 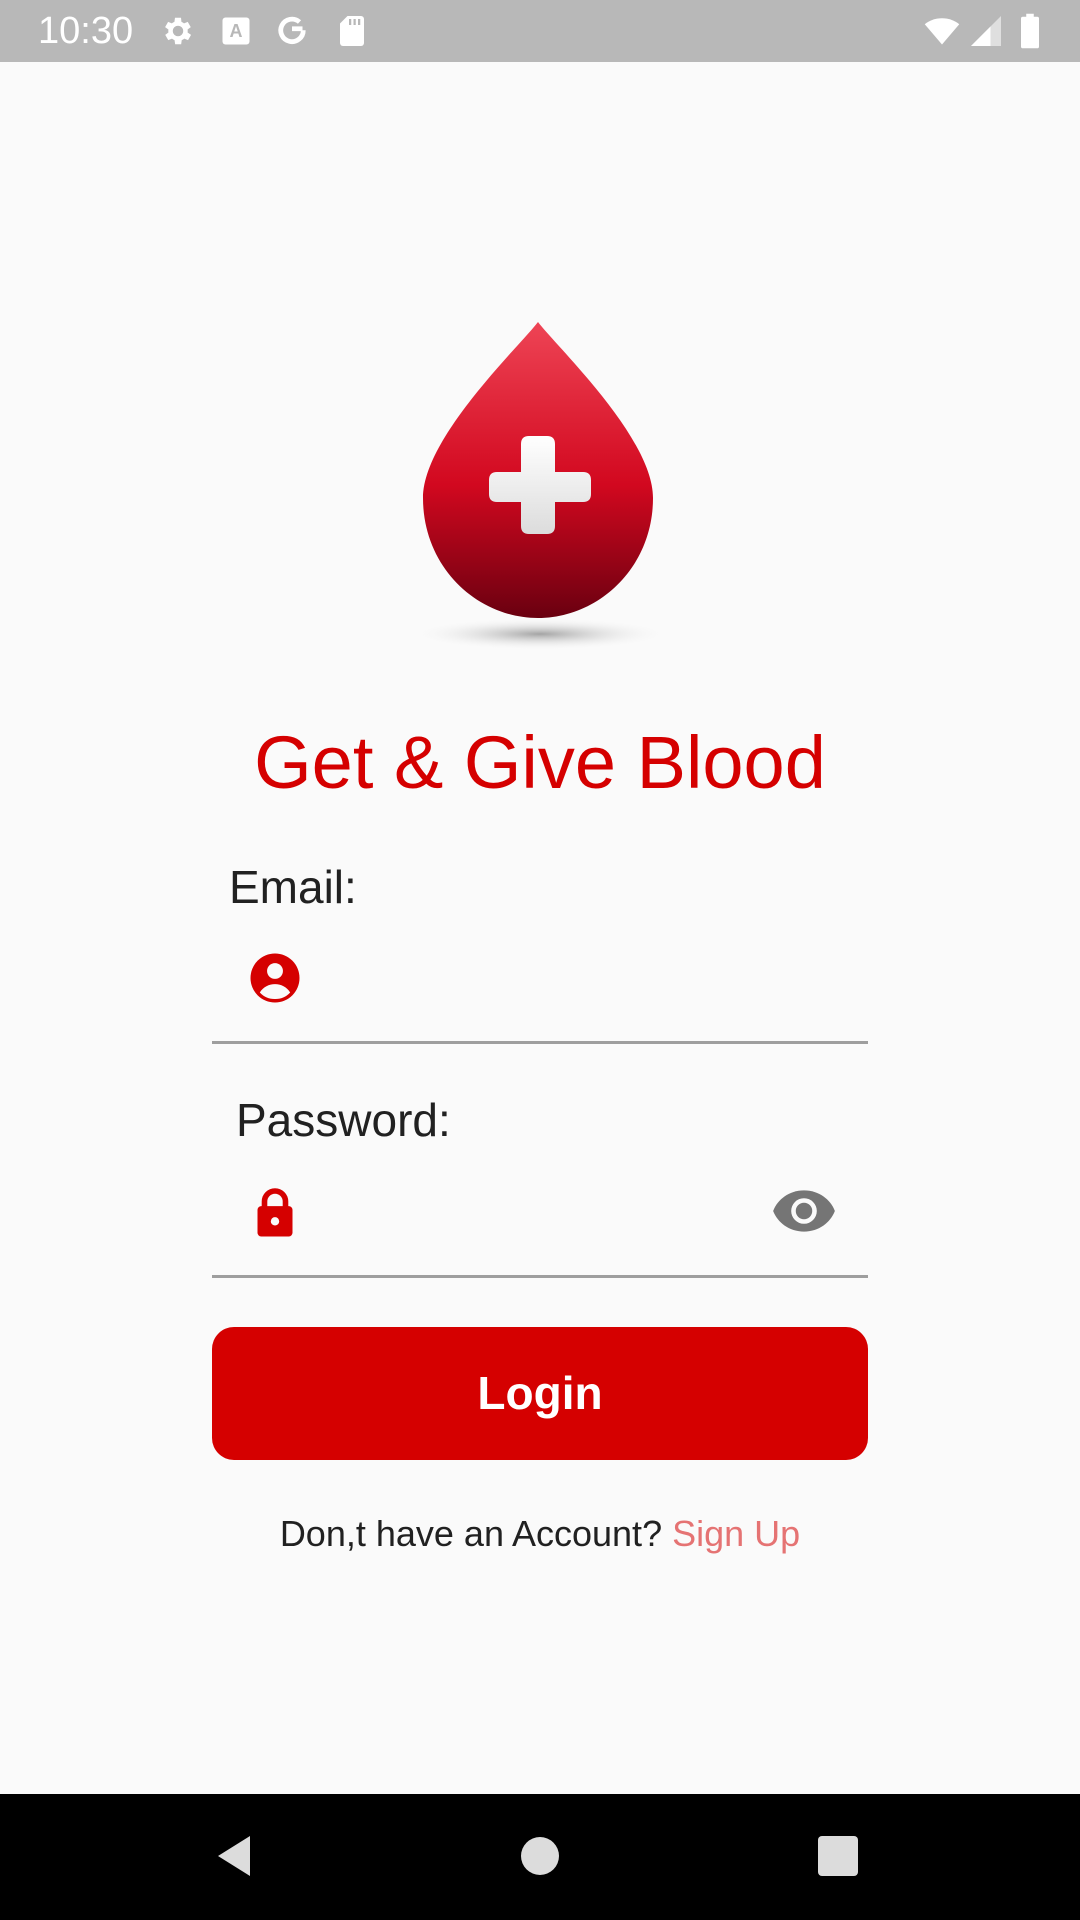 I want to click on sd-card-icon, so click(x=352, y=31).